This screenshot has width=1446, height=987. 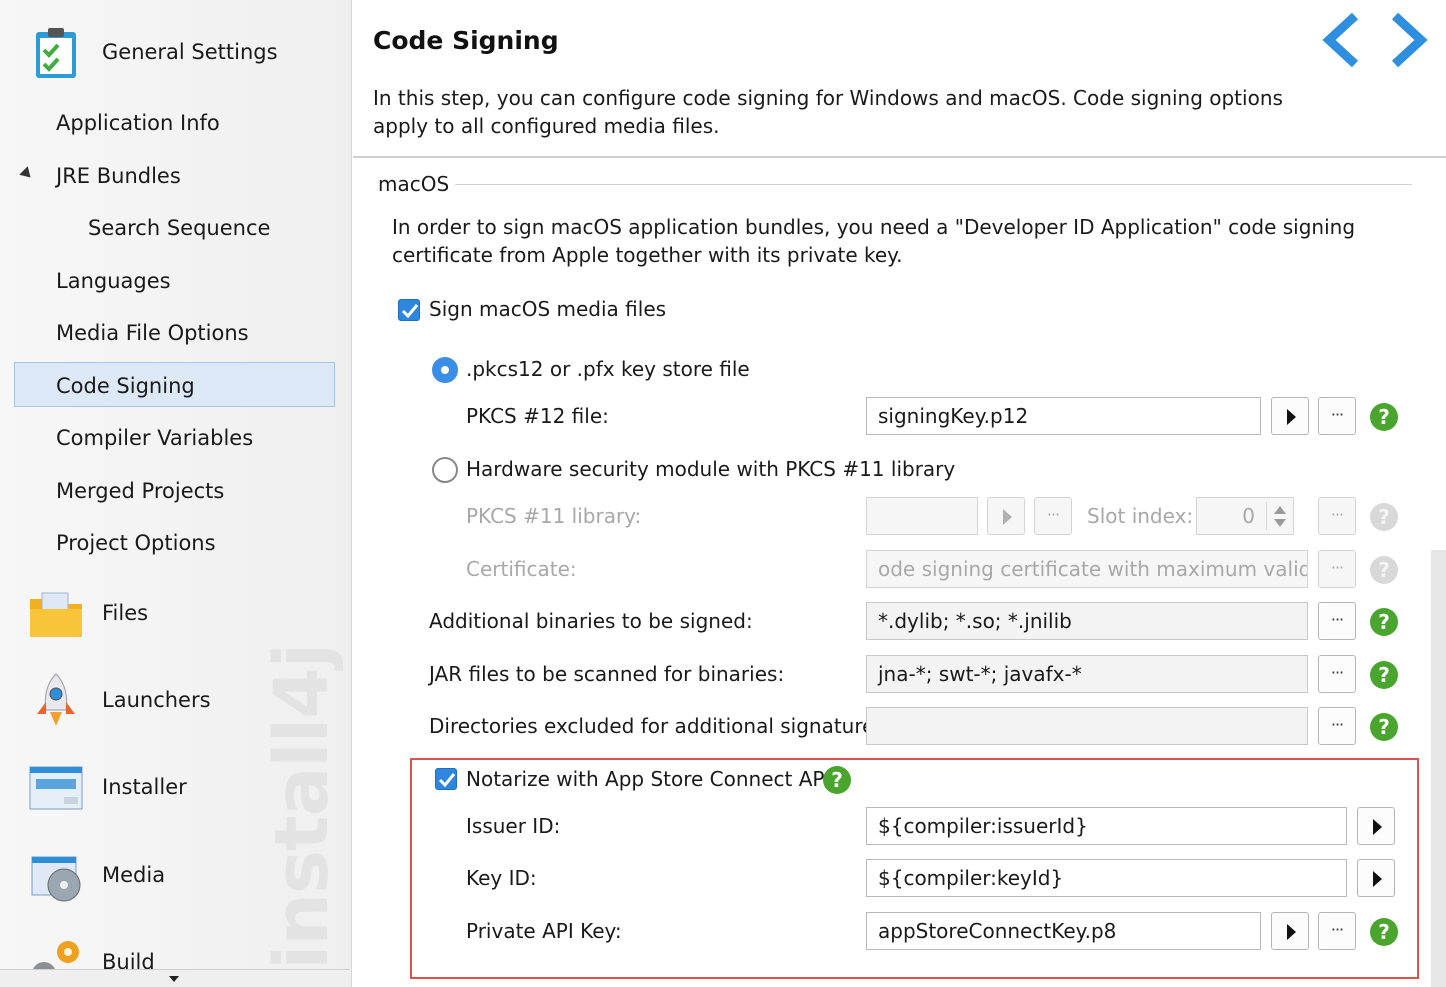 I want to click on certificate-label: Certificate:, so click(x=521, y=569).